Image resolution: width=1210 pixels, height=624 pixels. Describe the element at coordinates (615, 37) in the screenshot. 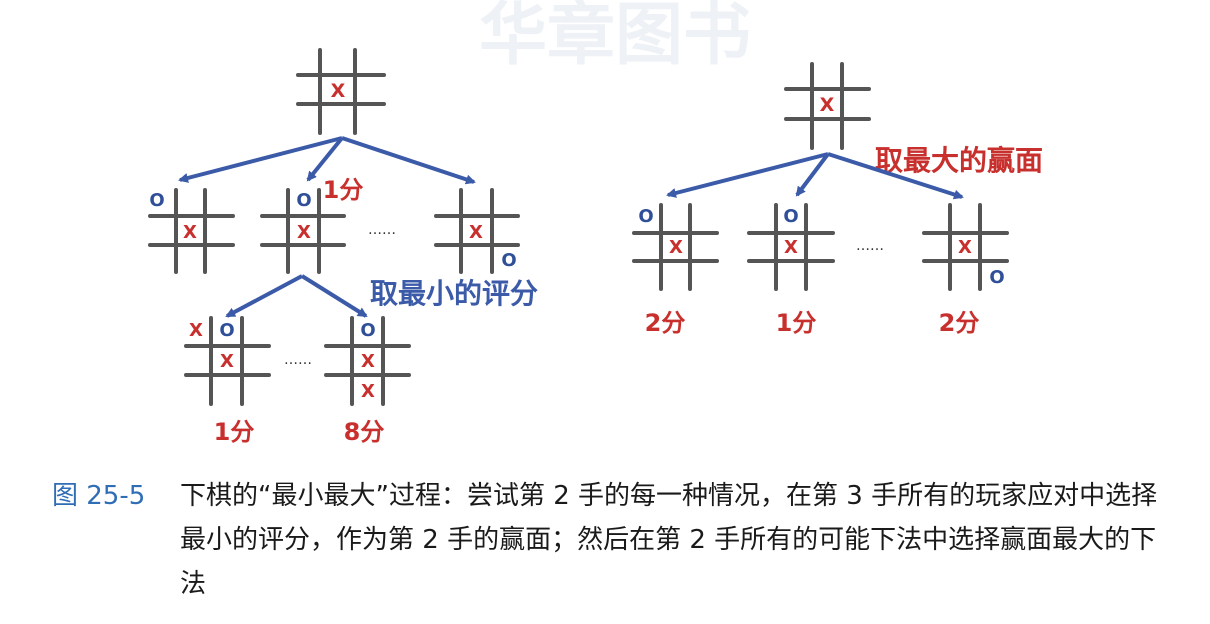

I see `watermark: 华章图书` at that location.